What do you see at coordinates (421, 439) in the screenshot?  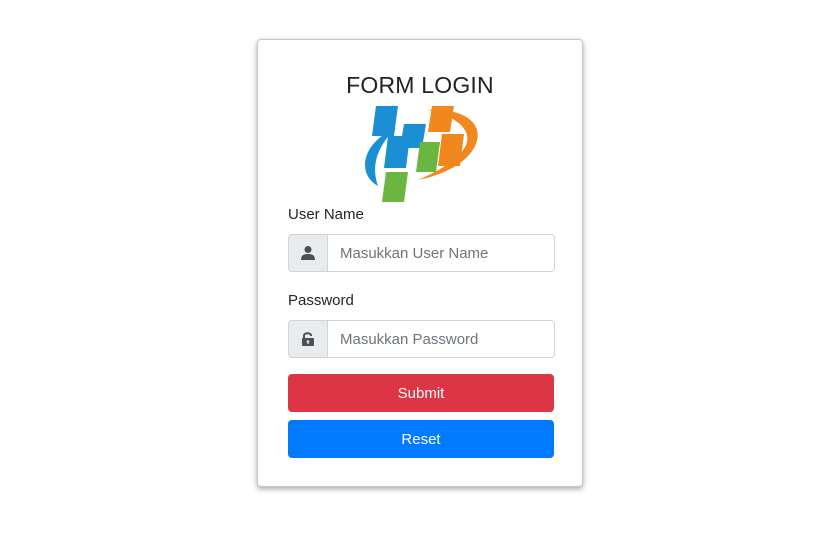 I see `reset-button: Reset` at bounding box center [421, 439].